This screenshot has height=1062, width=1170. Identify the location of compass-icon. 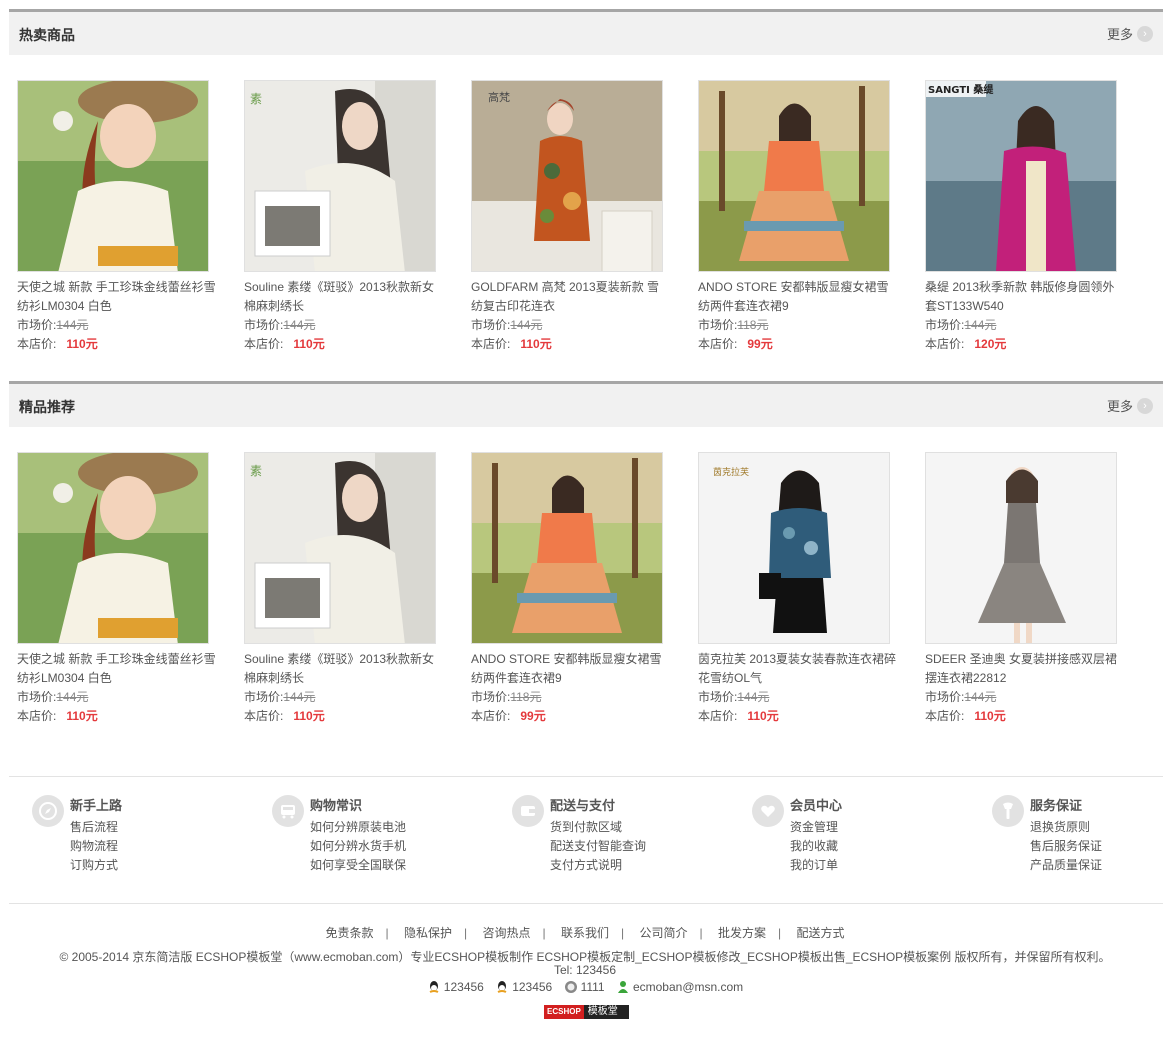
(48, 811).